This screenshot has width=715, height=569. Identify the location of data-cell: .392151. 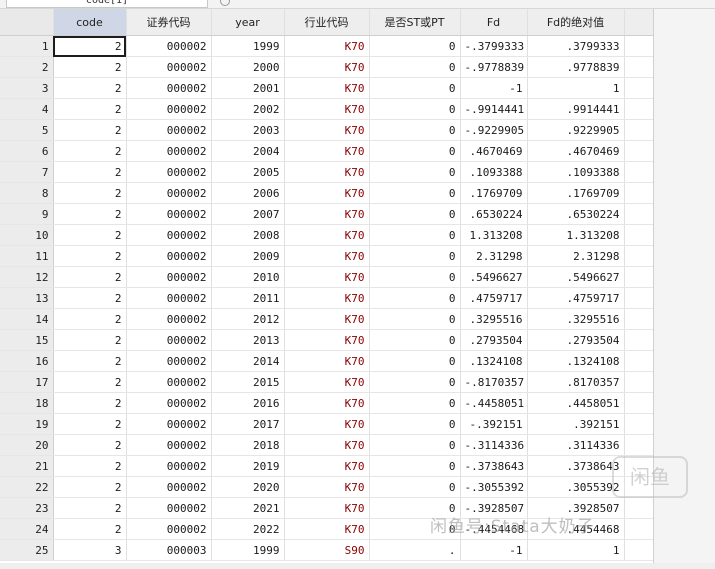
(576, 424).